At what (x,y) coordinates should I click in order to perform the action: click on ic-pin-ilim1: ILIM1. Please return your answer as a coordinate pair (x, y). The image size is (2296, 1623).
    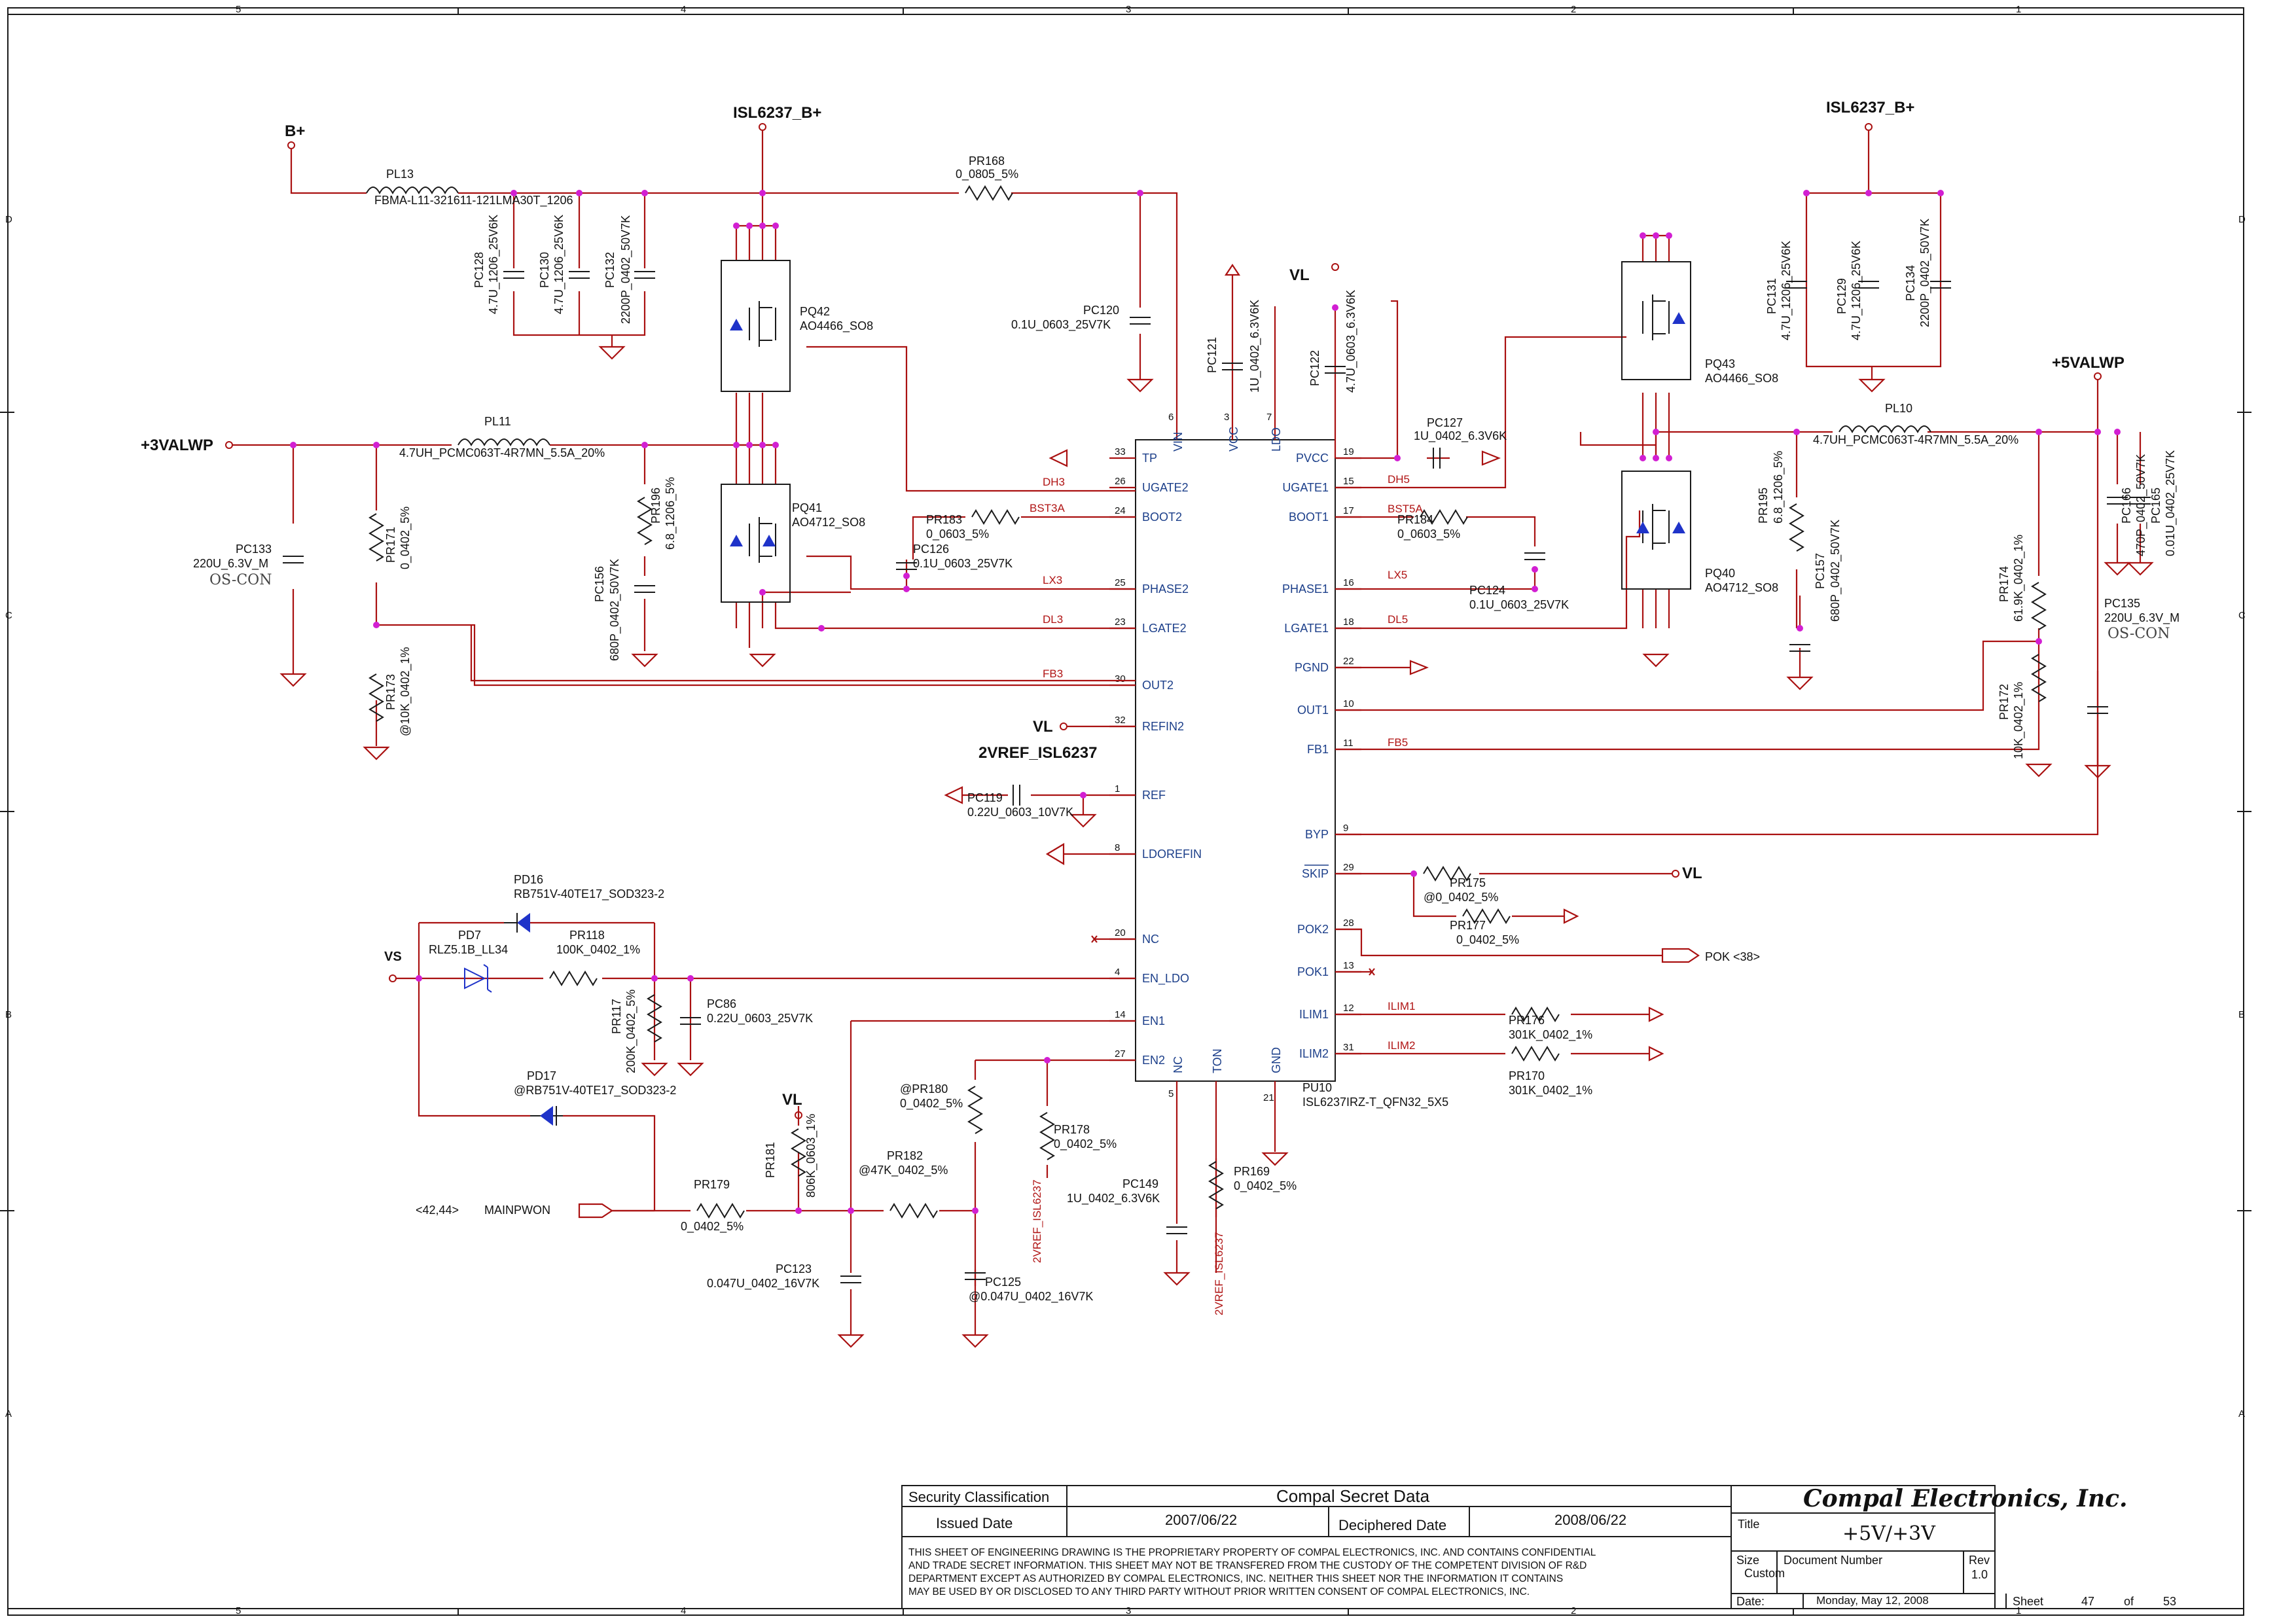
    Looking at the image, I should click on (1314, 1015).